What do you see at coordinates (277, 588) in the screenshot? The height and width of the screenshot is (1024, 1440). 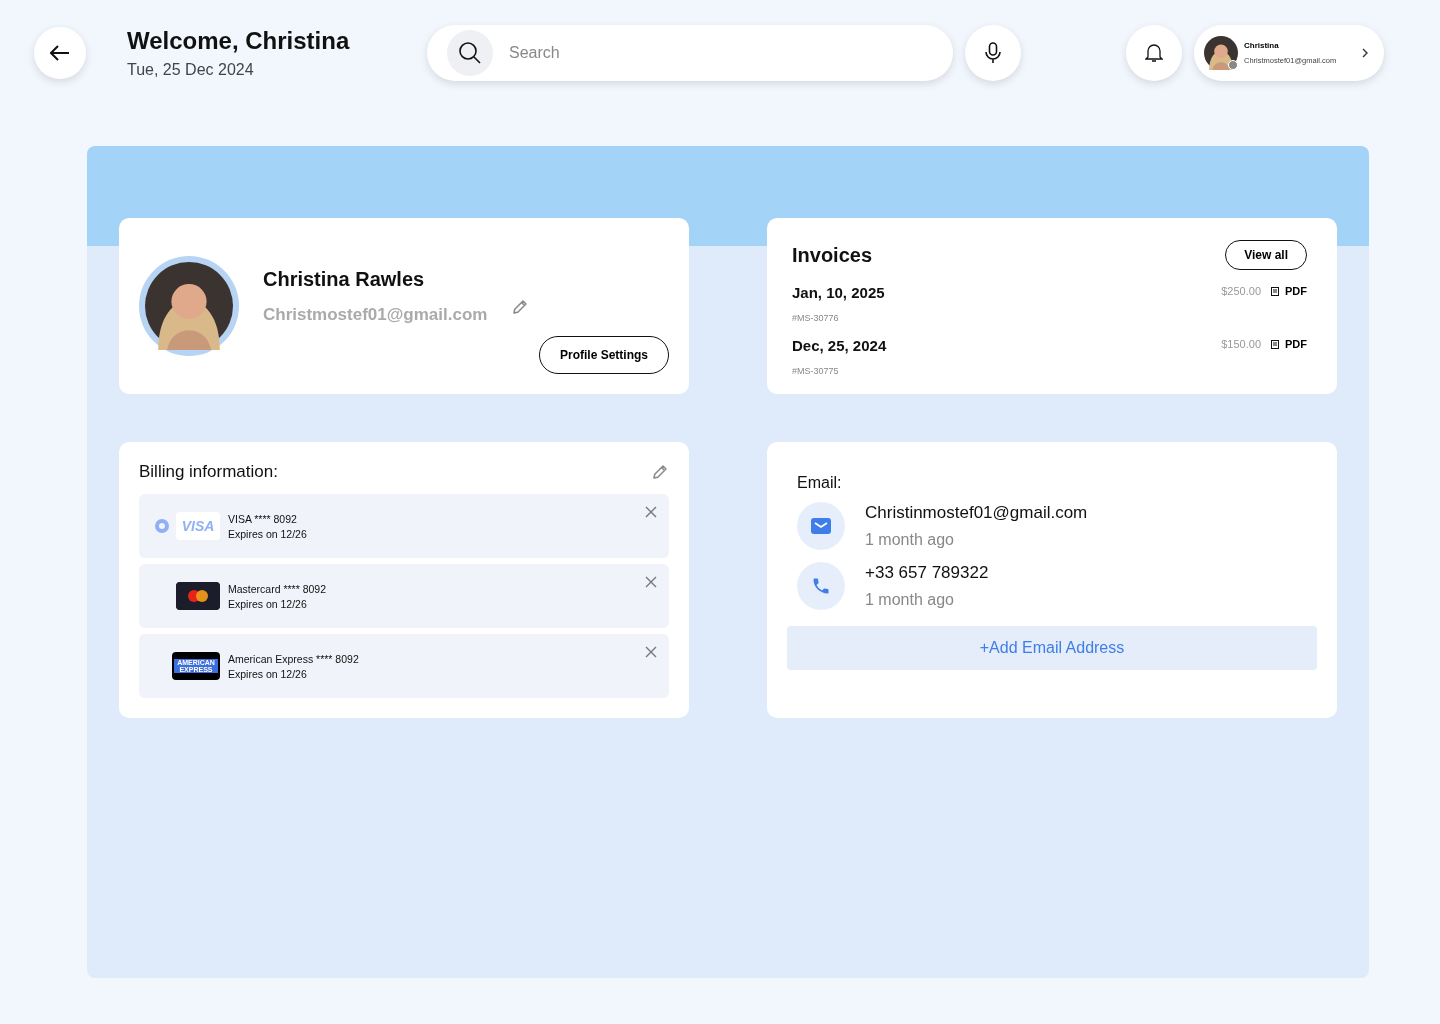 I see `card-label: Mastercard **** 8092` at bounding box center [277, 588].